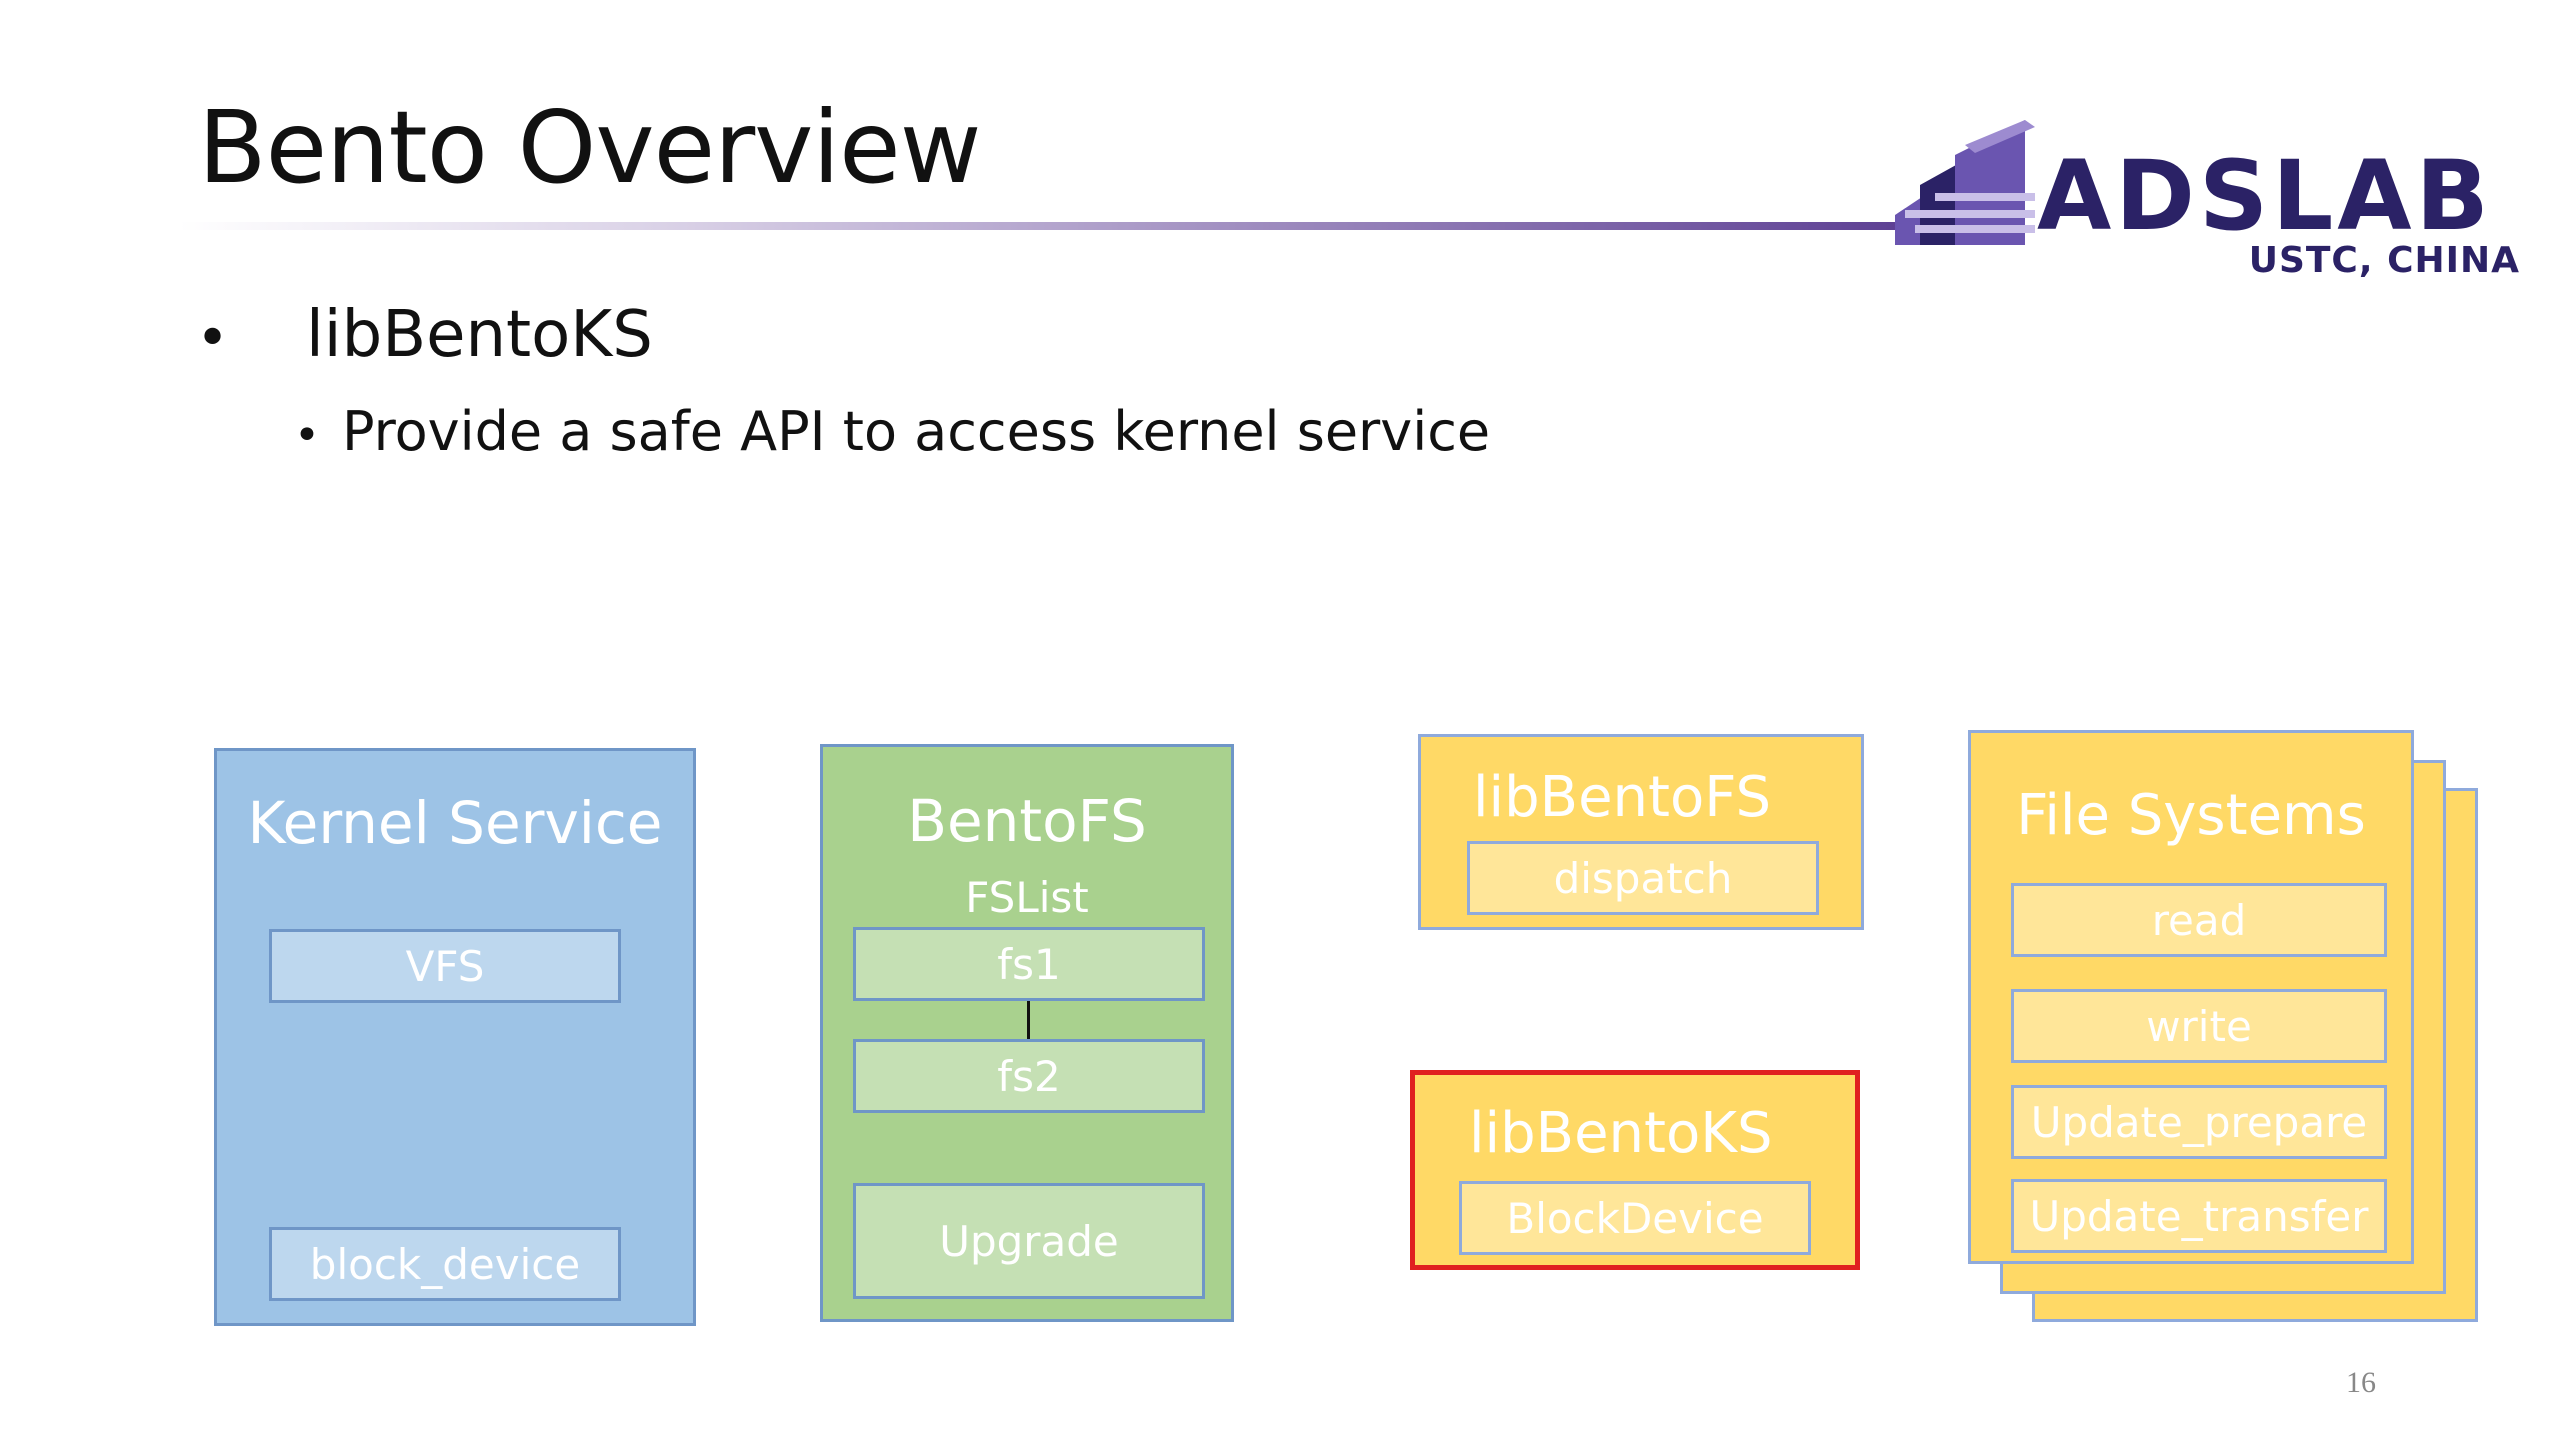  What do you see at coordinates (2199, 1122) in the screenshot?
I see `update-prepare-box: Update_prepare` at bounding box center [2199, 1122].